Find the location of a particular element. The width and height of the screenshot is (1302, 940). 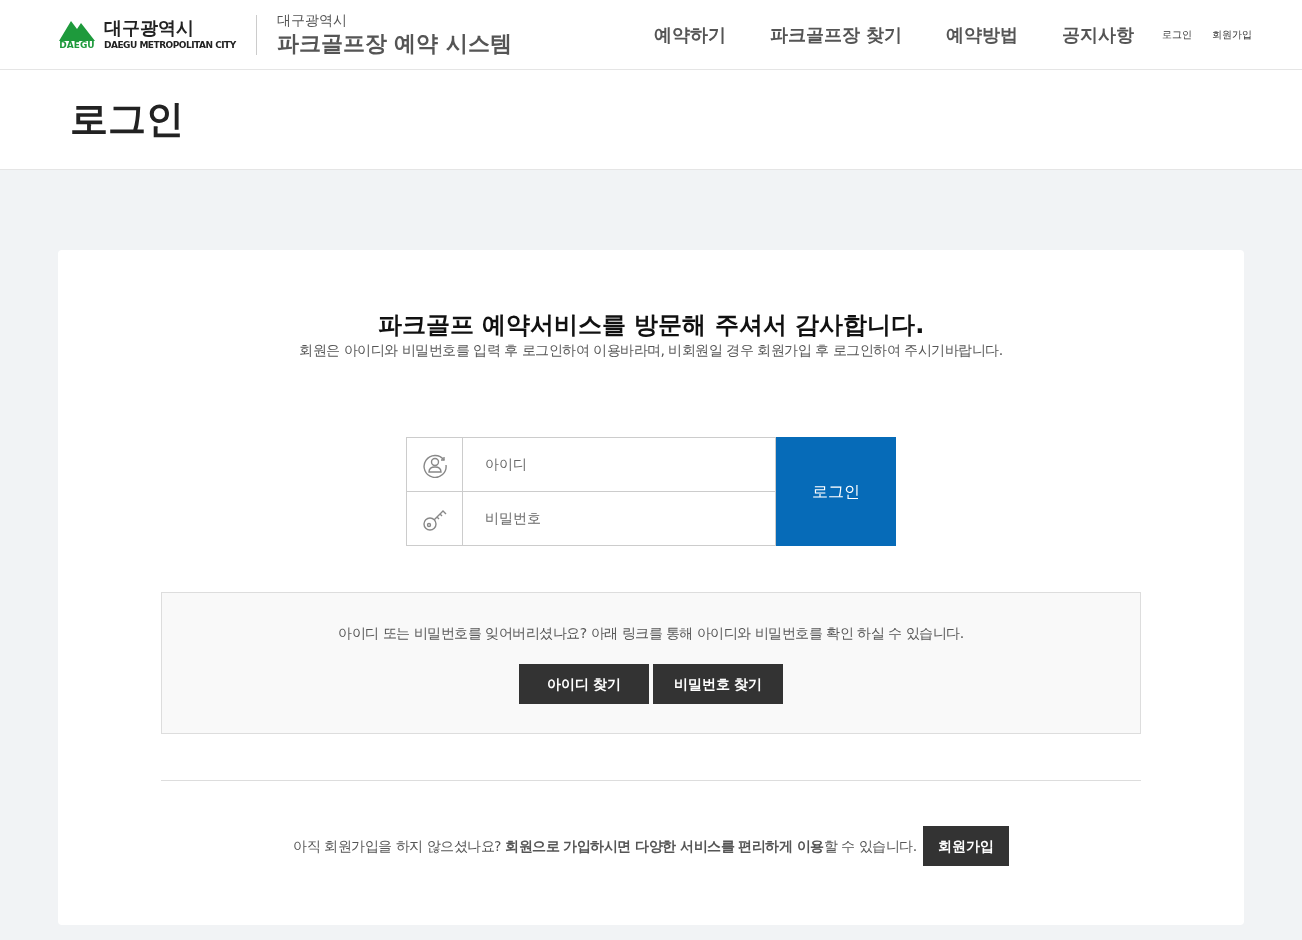

mountain-logo-icon is located at coordinates (77, 30).